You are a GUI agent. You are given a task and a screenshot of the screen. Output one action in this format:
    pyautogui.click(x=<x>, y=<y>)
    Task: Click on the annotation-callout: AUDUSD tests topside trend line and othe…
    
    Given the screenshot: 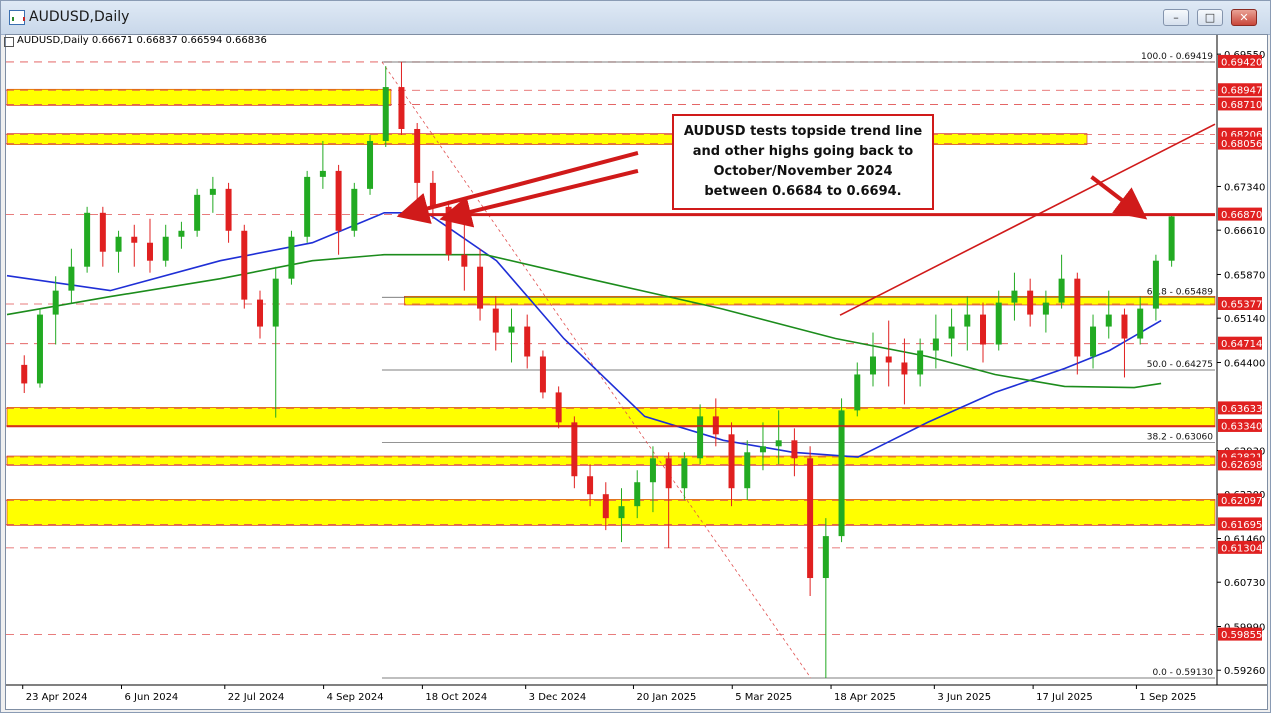 What is the action you would take?
    pyautogui.click(x=803, y=162)
    